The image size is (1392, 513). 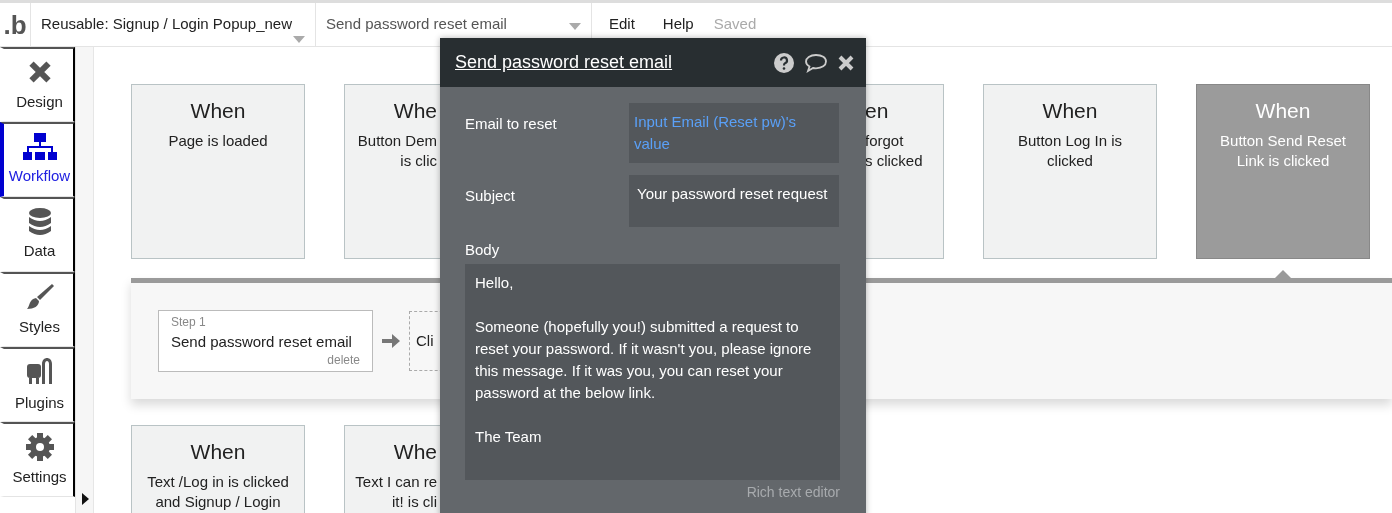 What do you see at coordinates (85, 499) in the screenshot?
I see `expand-icon` at bounding box center [85, 499].